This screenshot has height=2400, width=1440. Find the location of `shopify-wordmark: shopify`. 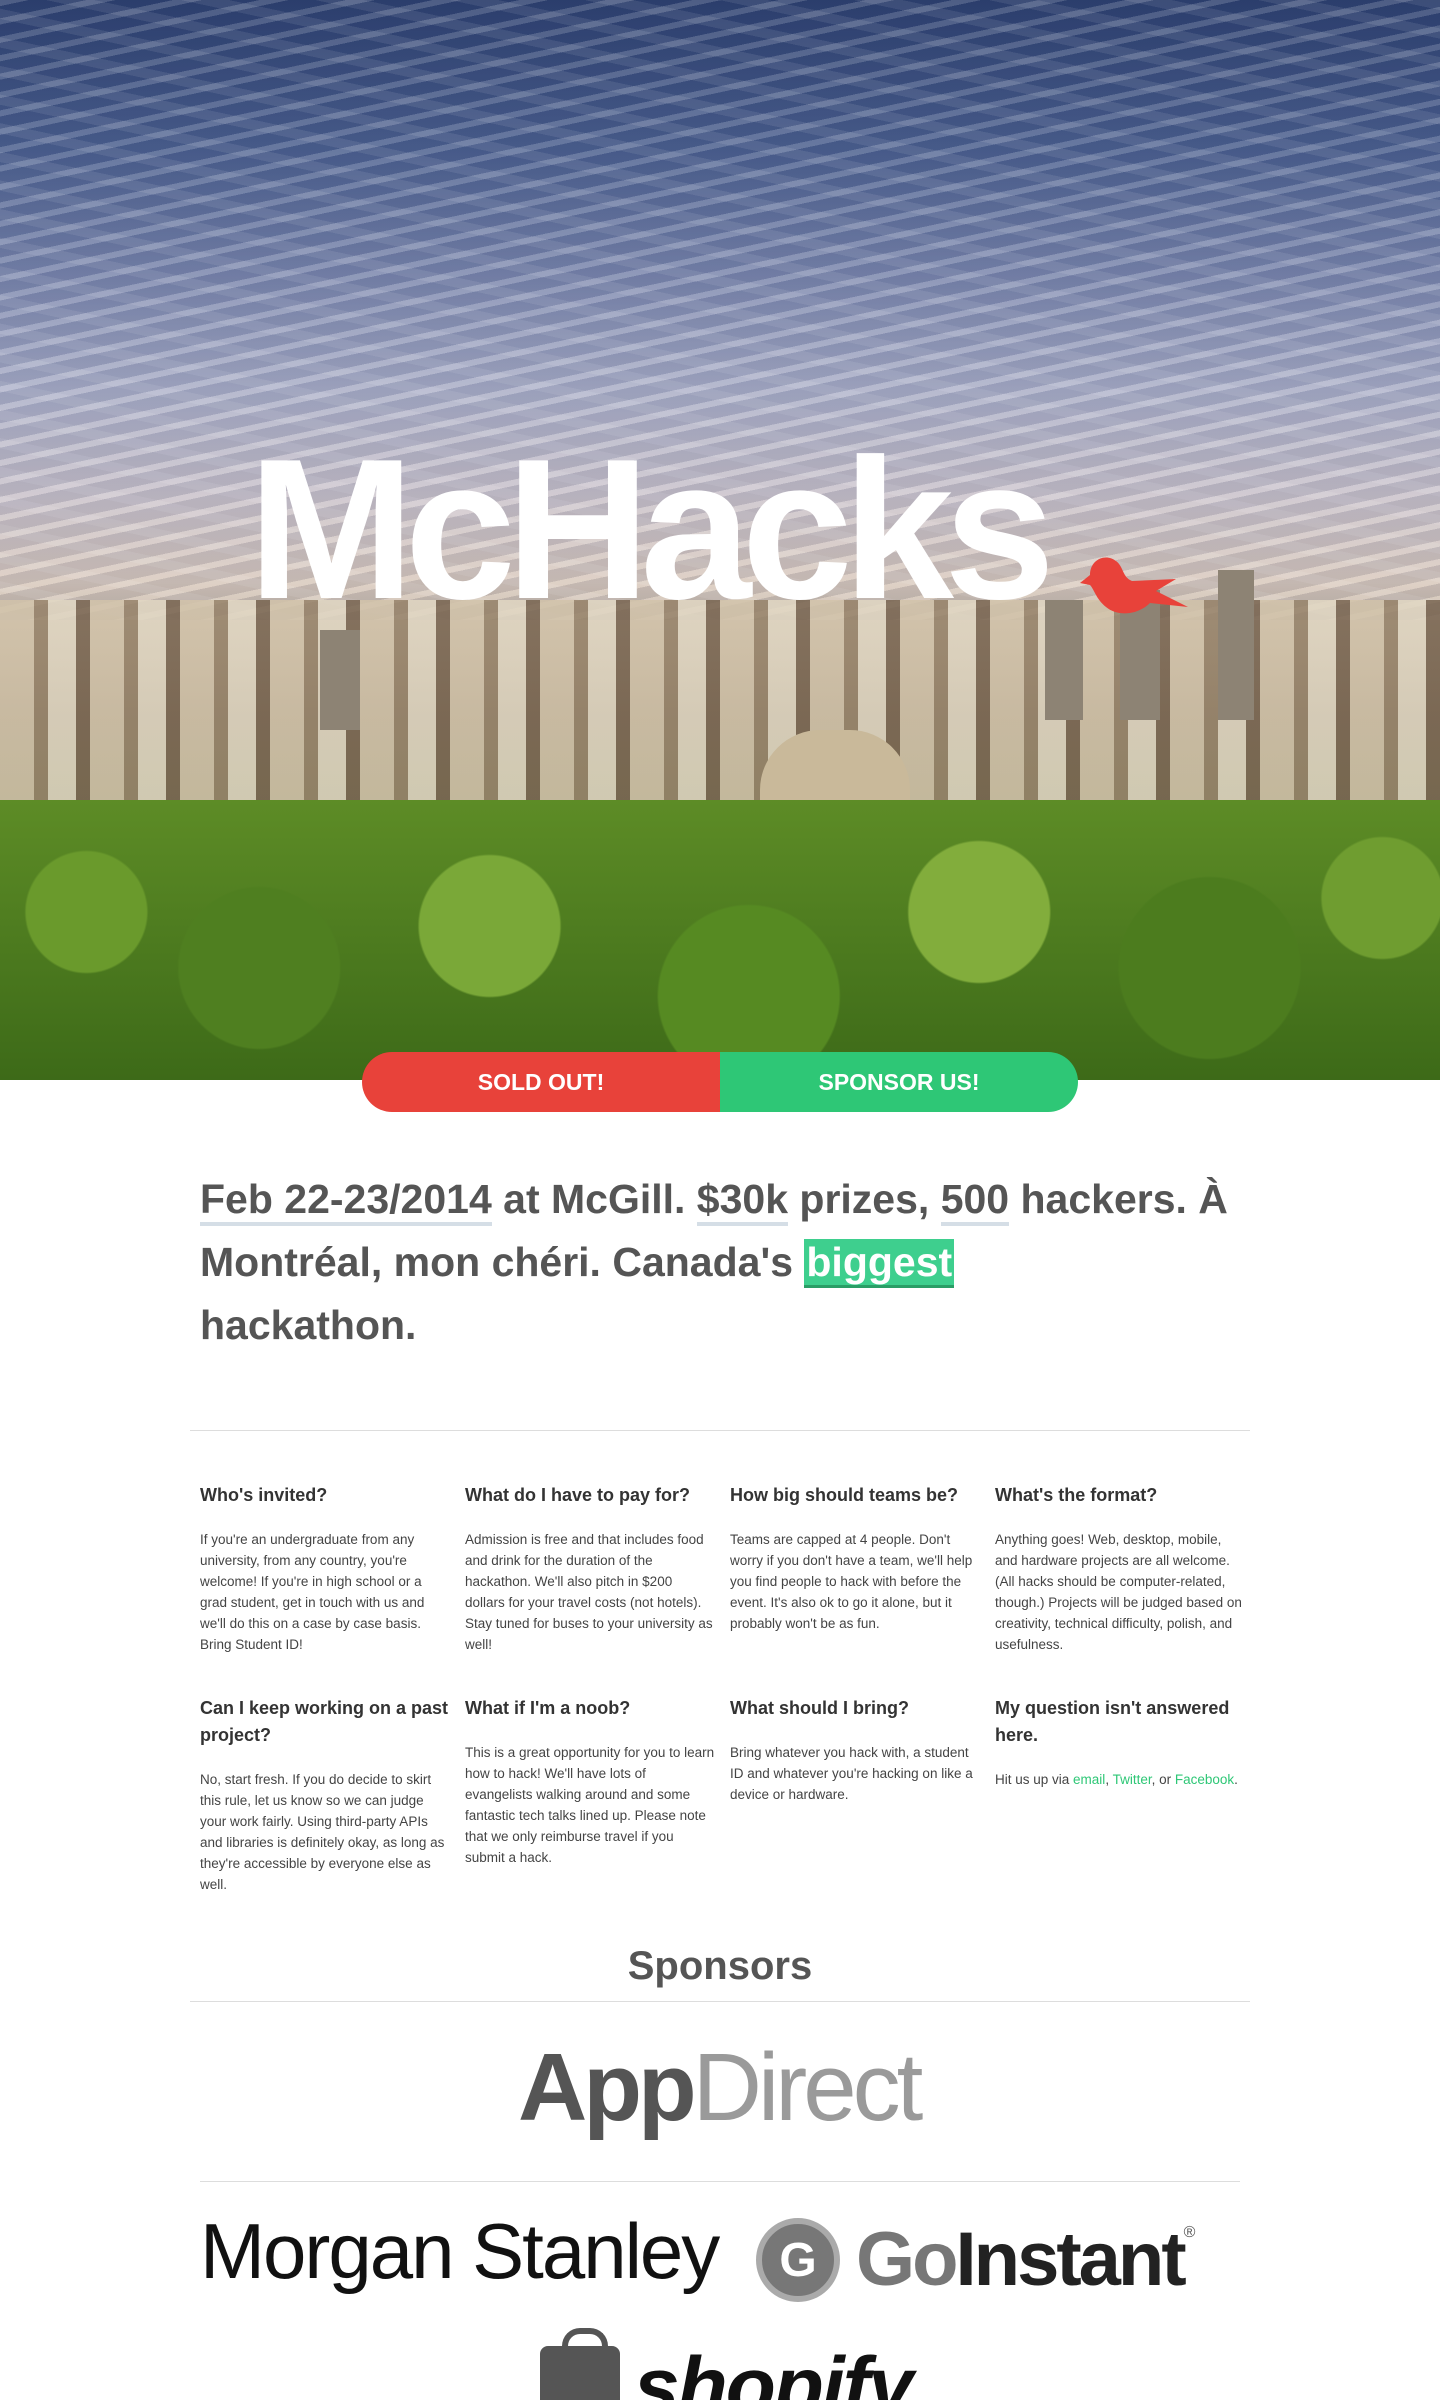

shopify-wordmark: shopify is located at coordinates (774, 2370).